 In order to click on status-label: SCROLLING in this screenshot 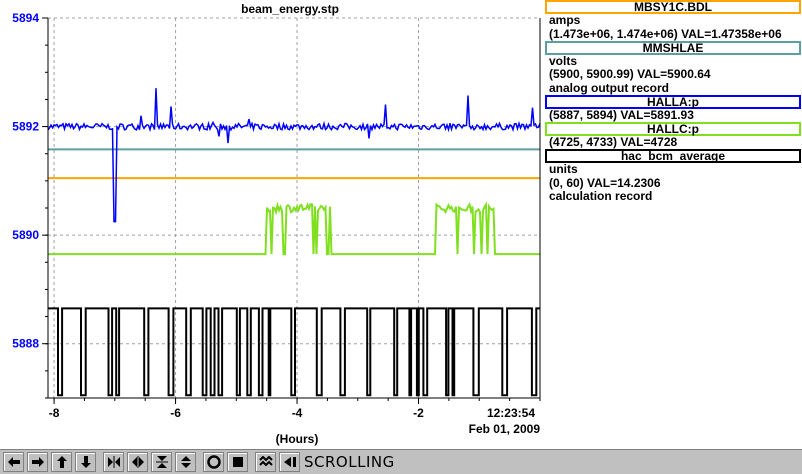, I will do `click(349, 462)`.